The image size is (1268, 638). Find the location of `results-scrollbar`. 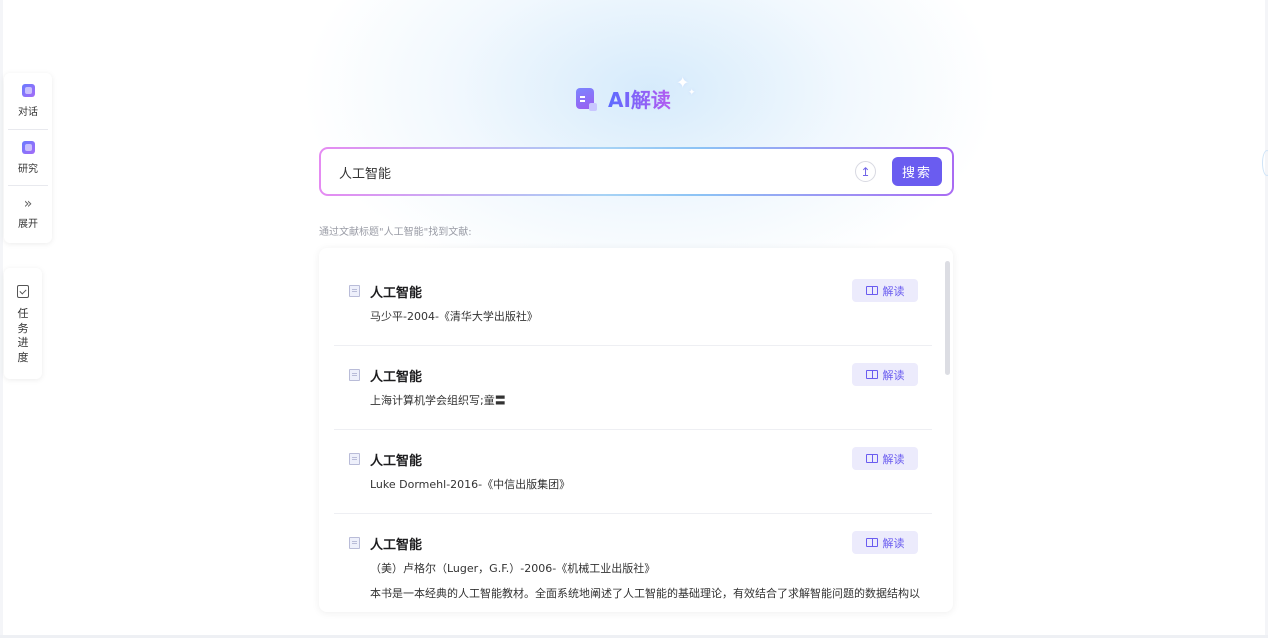

results-scrollbar is located at coordinates (947, 318).